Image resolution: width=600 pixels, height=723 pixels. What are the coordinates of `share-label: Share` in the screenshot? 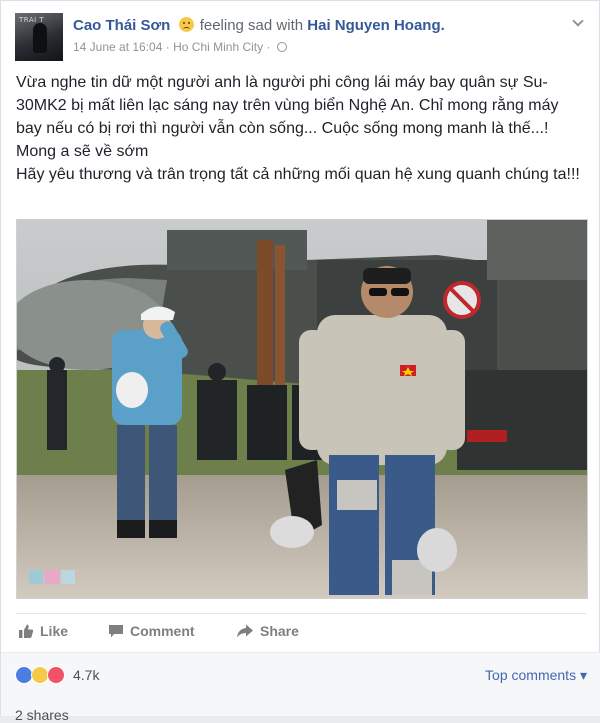 It's located at (279, 631).